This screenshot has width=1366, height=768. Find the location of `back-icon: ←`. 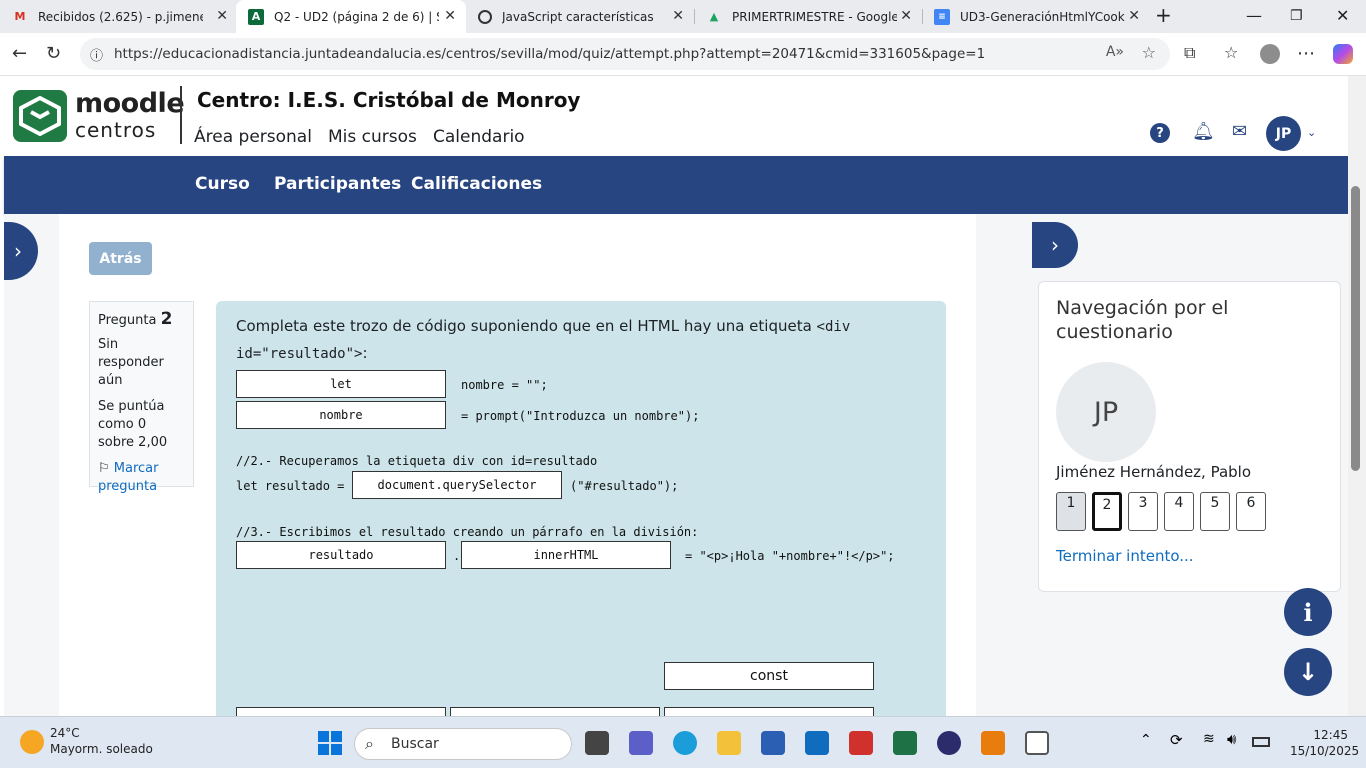

back-icon: ← is located at coordinates (19, 53).